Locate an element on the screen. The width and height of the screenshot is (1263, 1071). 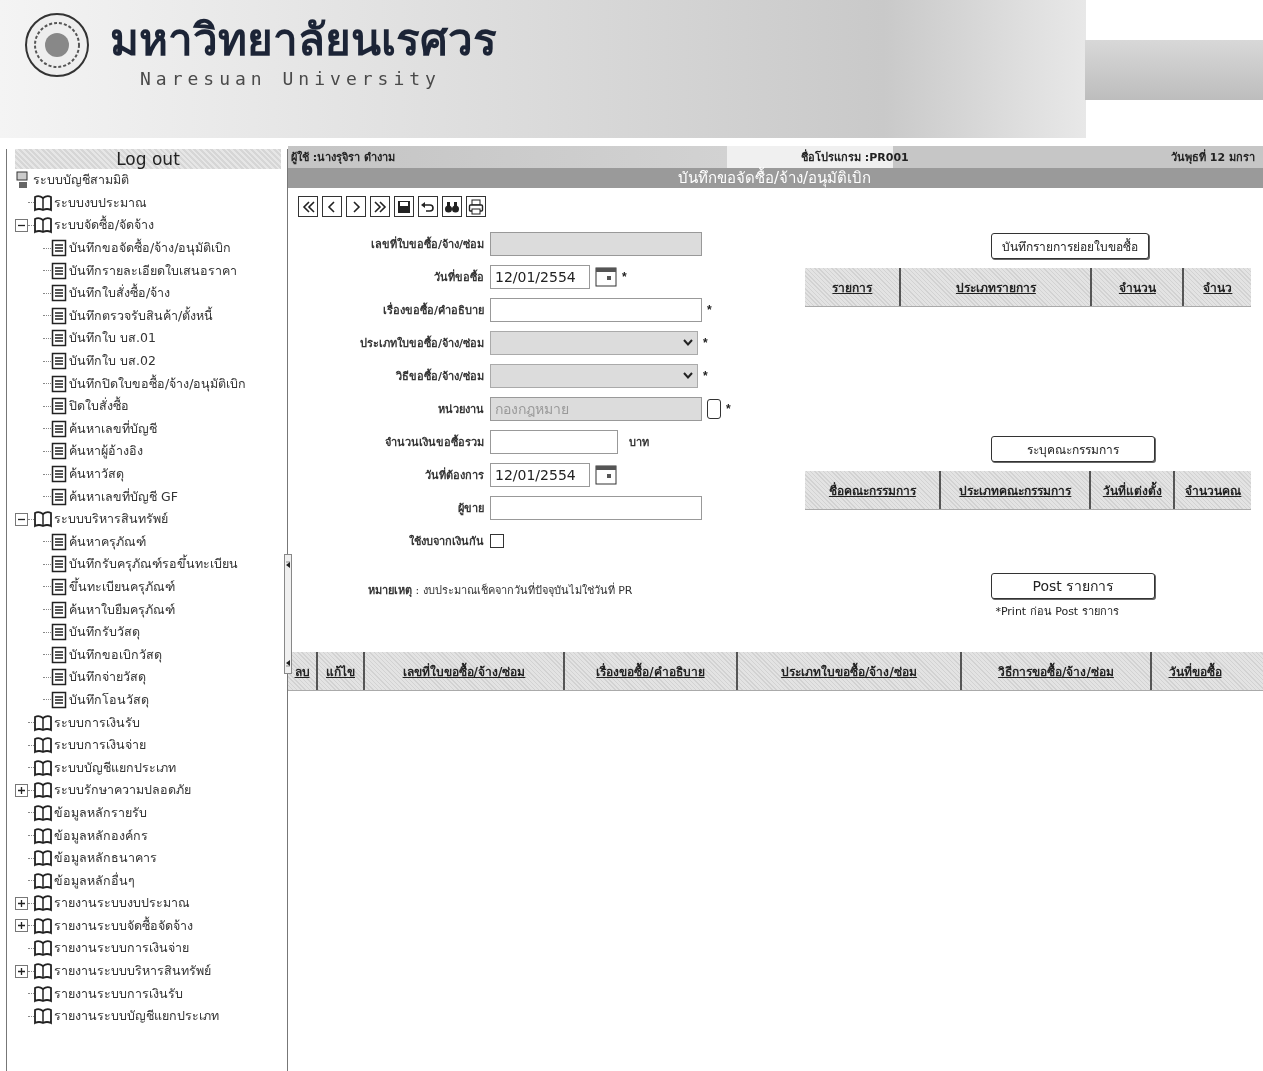
lookup-button is located at coordinates (714, 408).